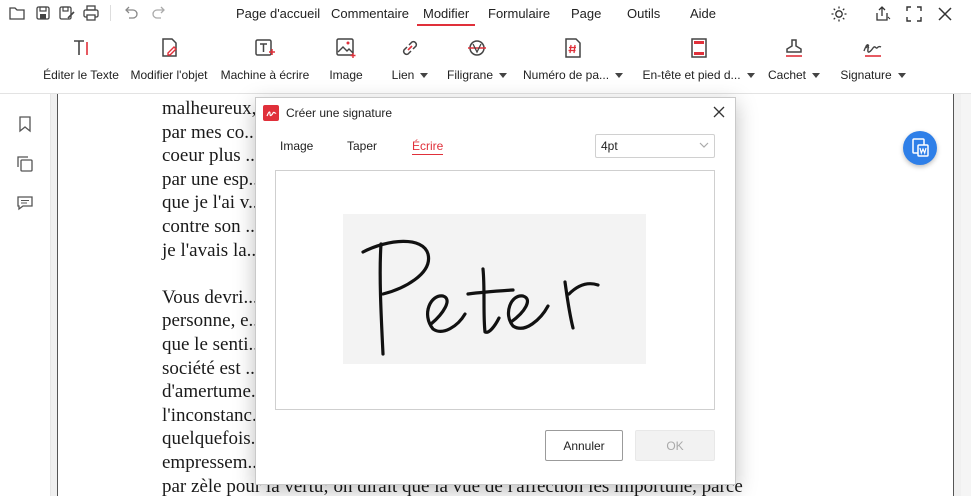  What do you see at coordinates (655, 146) in the screenshot?
I see `pen-size-select: 4pt` at bounding box center [655, 146].